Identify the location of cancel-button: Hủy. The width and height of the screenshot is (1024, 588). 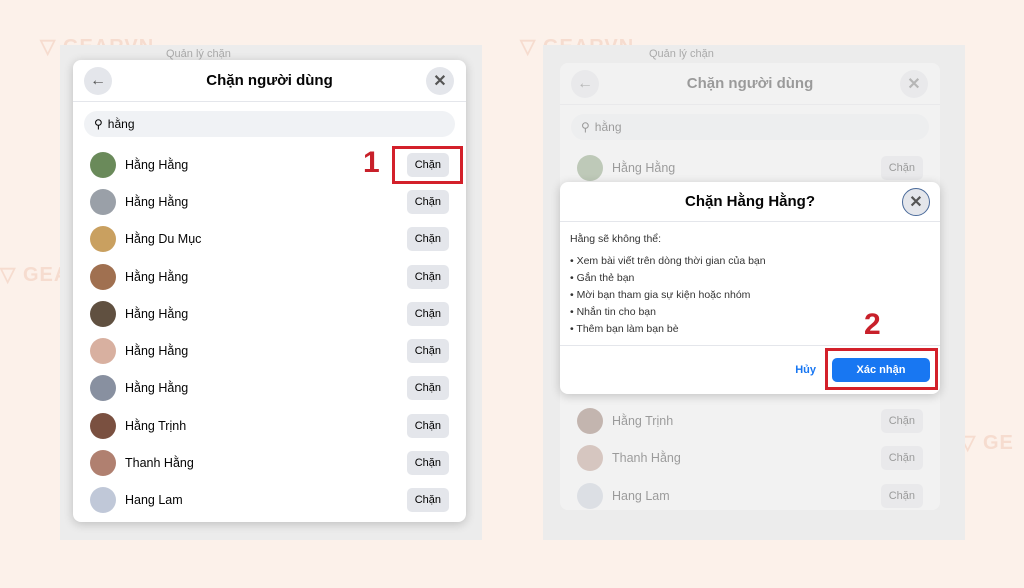
(805, 370).